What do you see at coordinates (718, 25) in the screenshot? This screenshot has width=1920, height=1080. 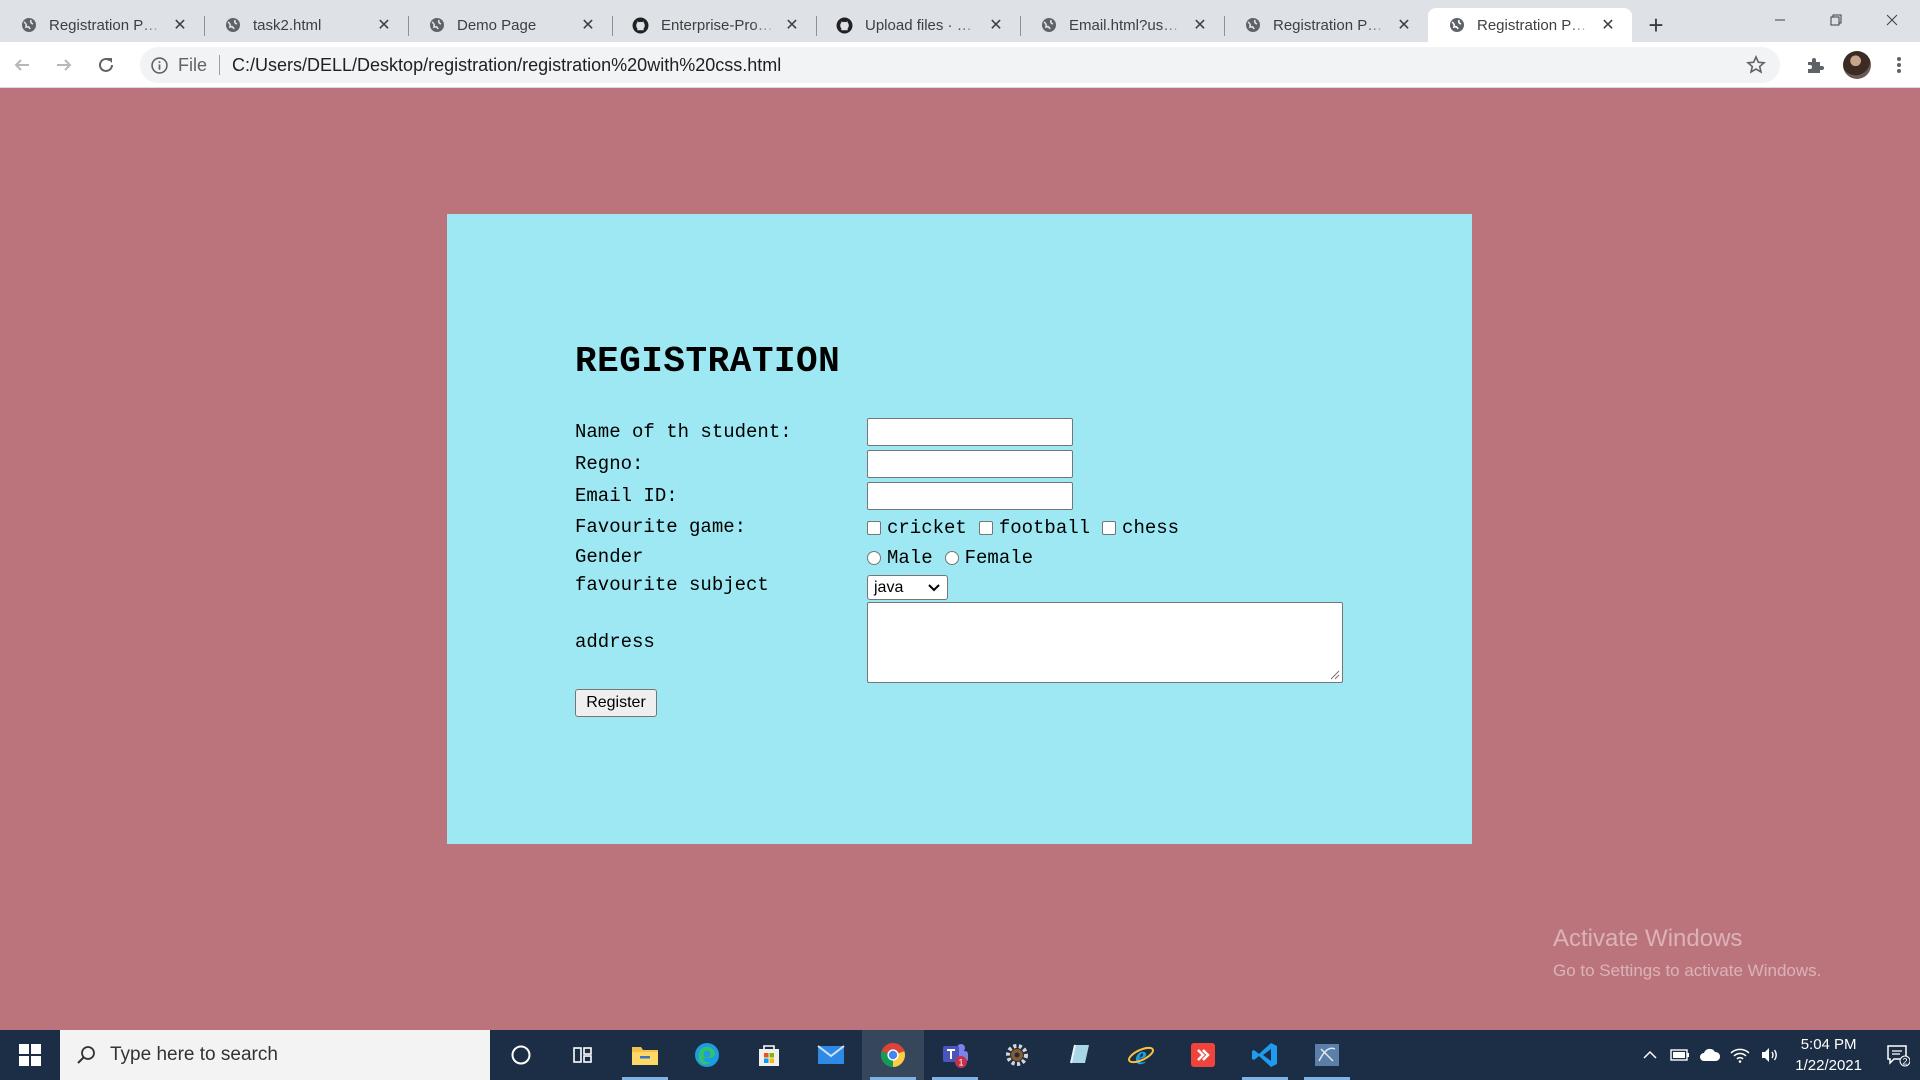 I see `tab-title: Enterprise-Programming` at bounding box center [718, 25].